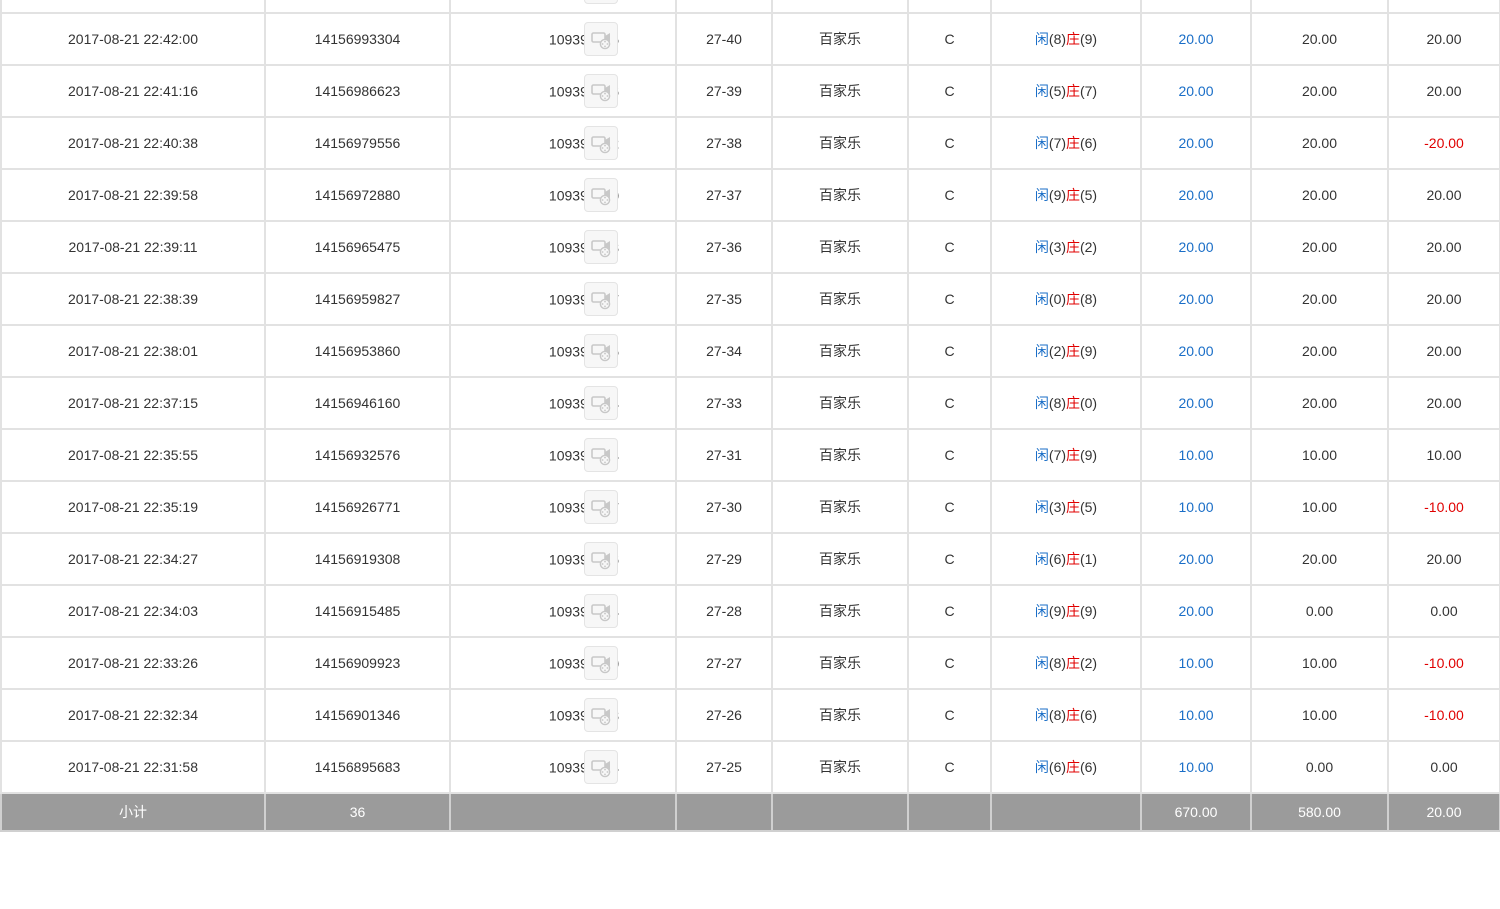 This screenshot has width=1500, height=909. I want to click on bet-id-cell: 14156965475, so click(357, 247).